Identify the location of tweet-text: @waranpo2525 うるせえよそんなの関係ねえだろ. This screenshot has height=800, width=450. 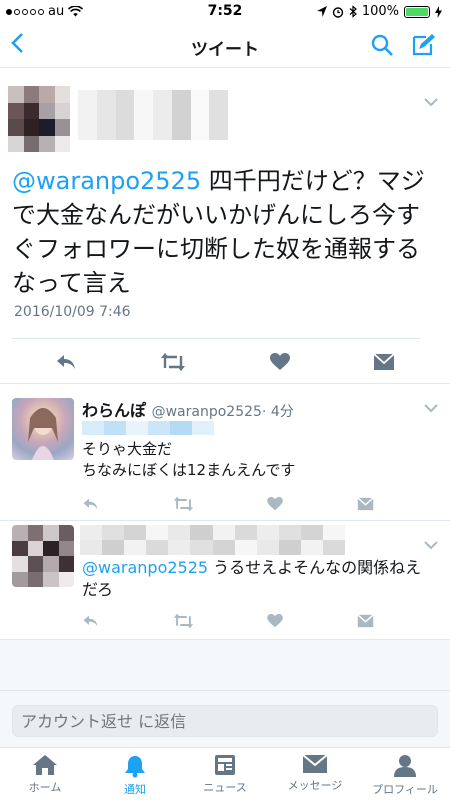
(252, 579).